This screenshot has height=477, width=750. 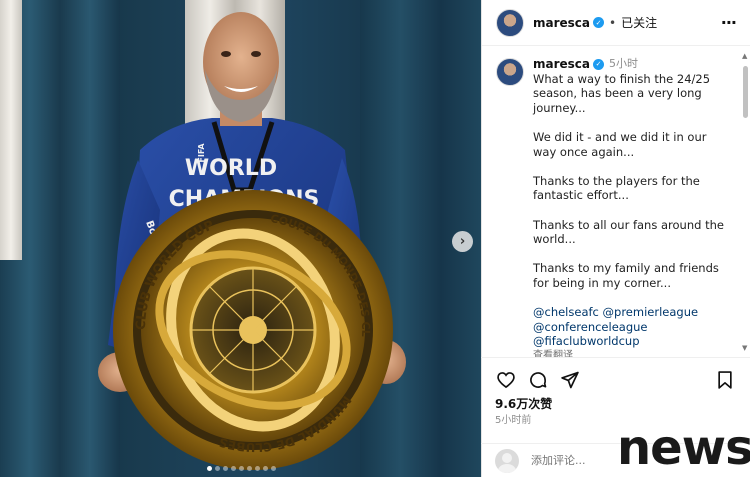 I want to click on caption-avatar, so click(x=510, y=72).